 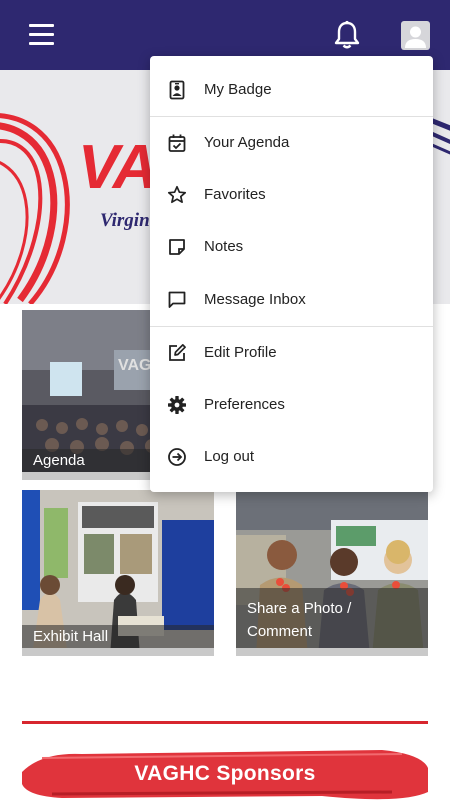 What do you see at coordinates (291, 143) in the screenshot?
I see `menu-item-your-agenda: Your Agenda` at bounding box center [291, 143].